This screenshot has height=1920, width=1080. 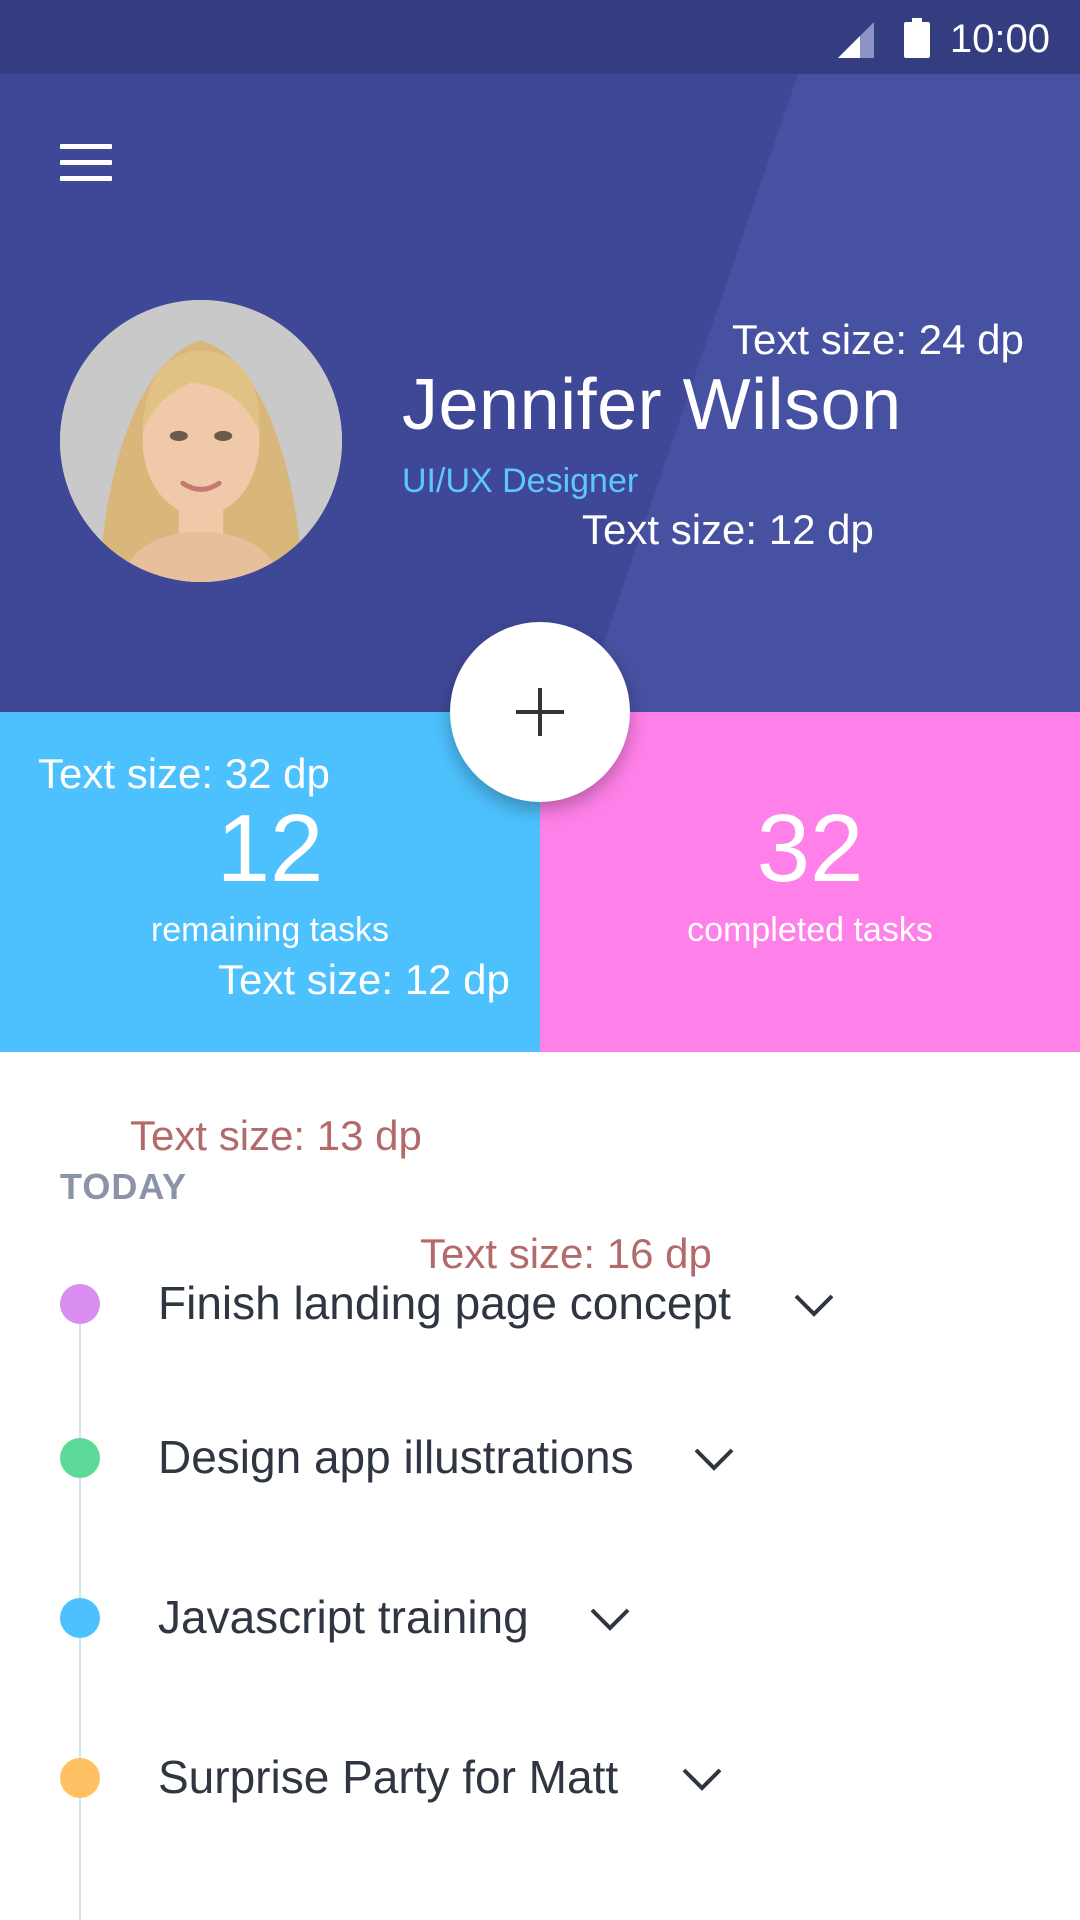 I want to click on task-title: Design app illustrations, so click(x=396, y=1457).